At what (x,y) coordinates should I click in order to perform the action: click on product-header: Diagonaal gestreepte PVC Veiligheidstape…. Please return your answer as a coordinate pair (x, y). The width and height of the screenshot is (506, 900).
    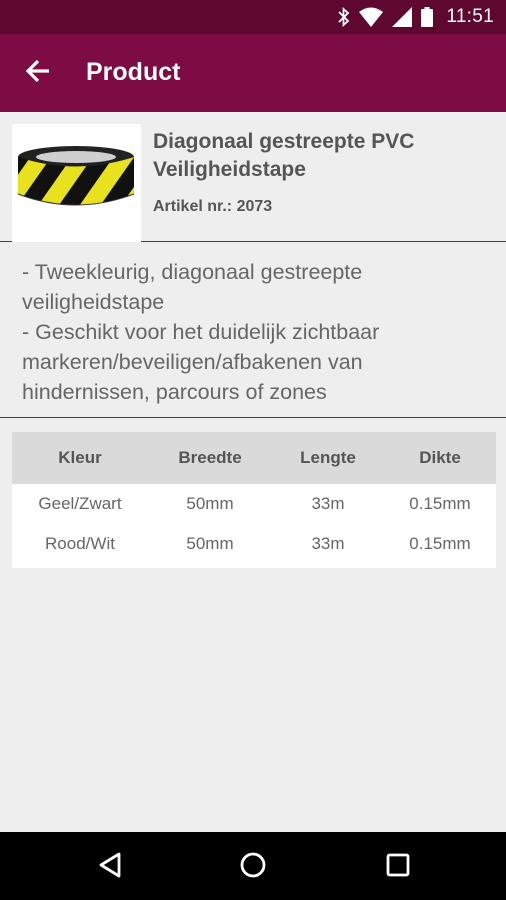
    Looking at the image, I should click on (253, 177).